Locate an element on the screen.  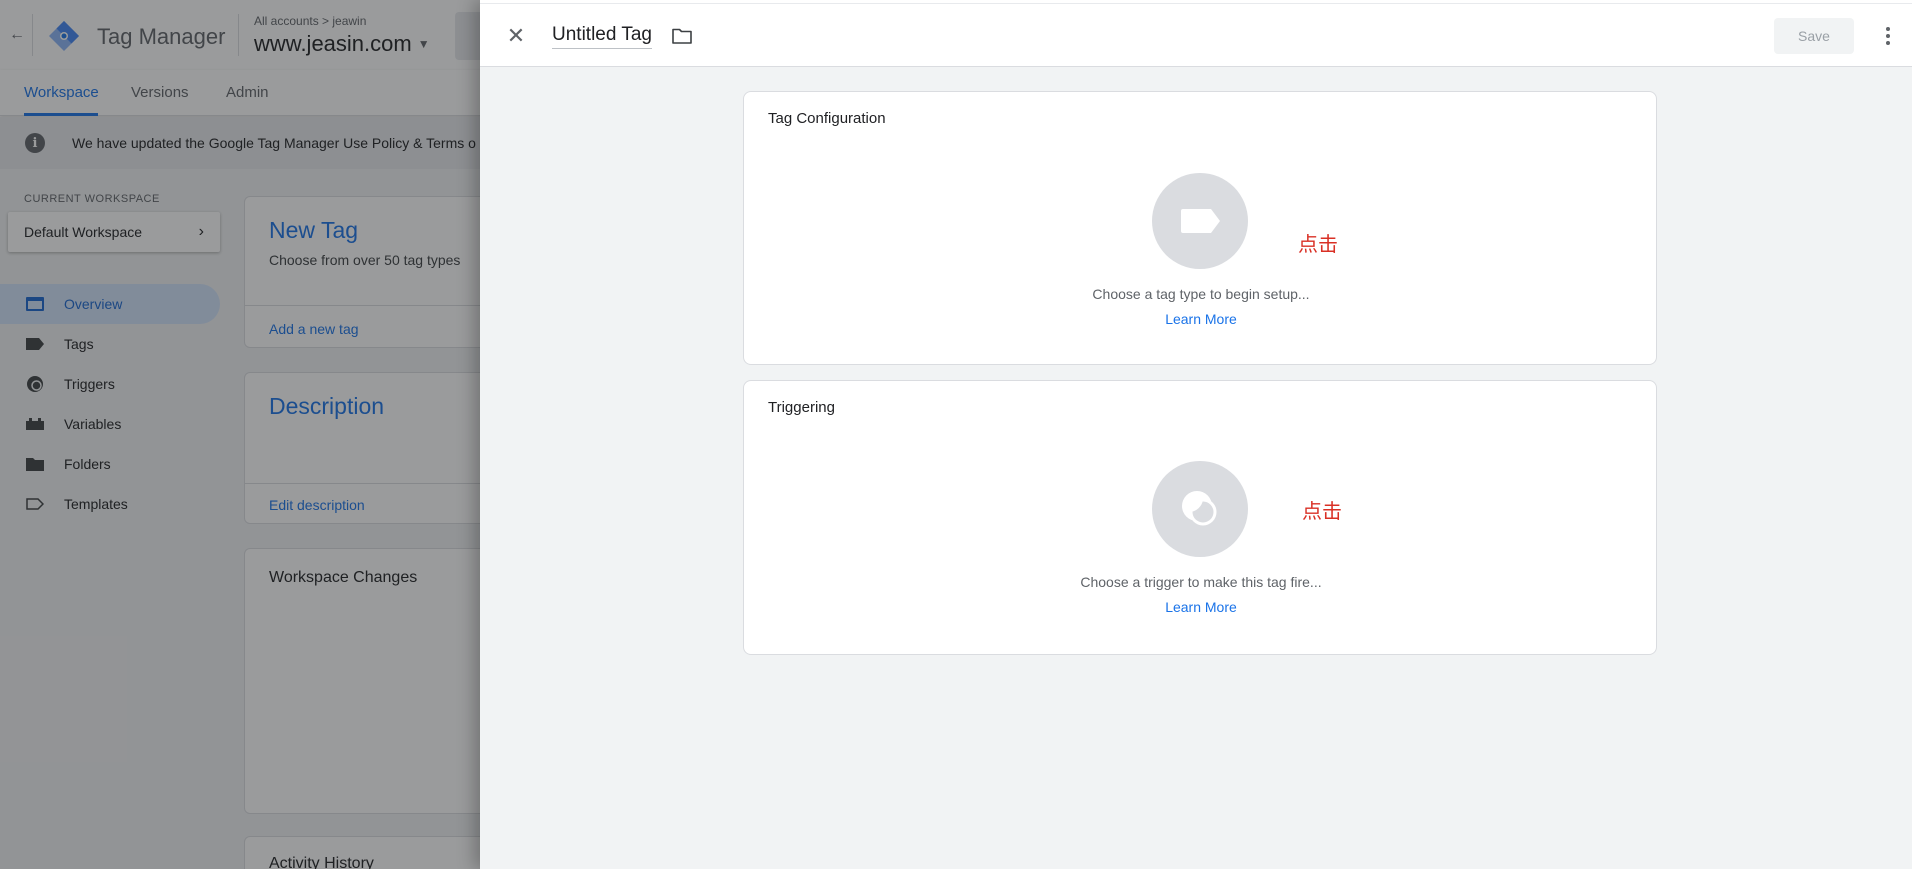
trigger-icon is located at coordinates (1199, 508).